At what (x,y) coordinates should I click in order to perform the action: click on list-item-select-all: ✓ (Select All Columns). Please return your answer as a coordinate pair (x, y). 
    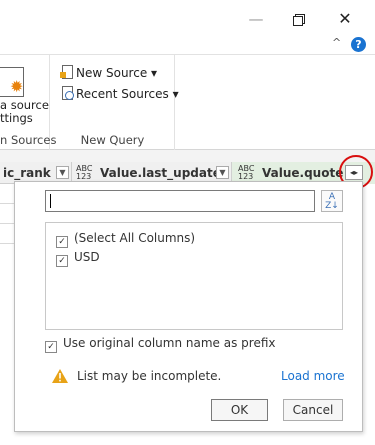
    Looking at the image, I should click on (126, 239).